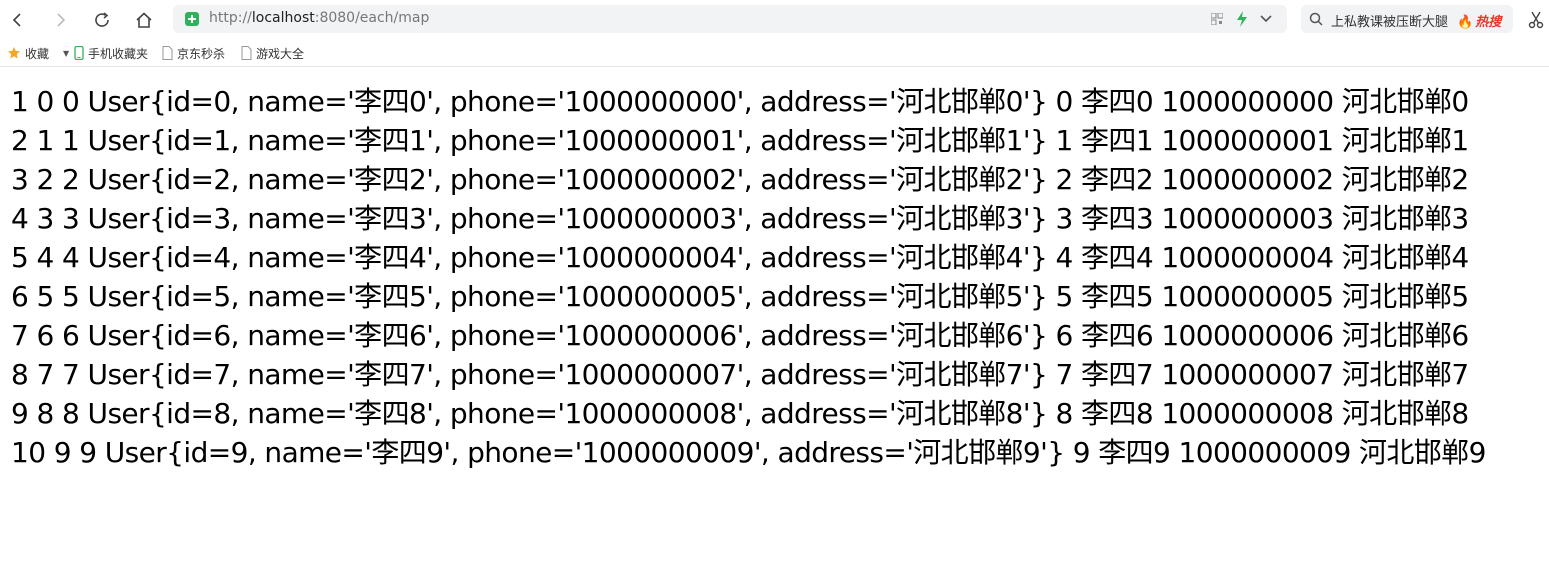  Describe the element at coordinates (283, 18) in the screenshot. I see `url-host: localhost` at that location.